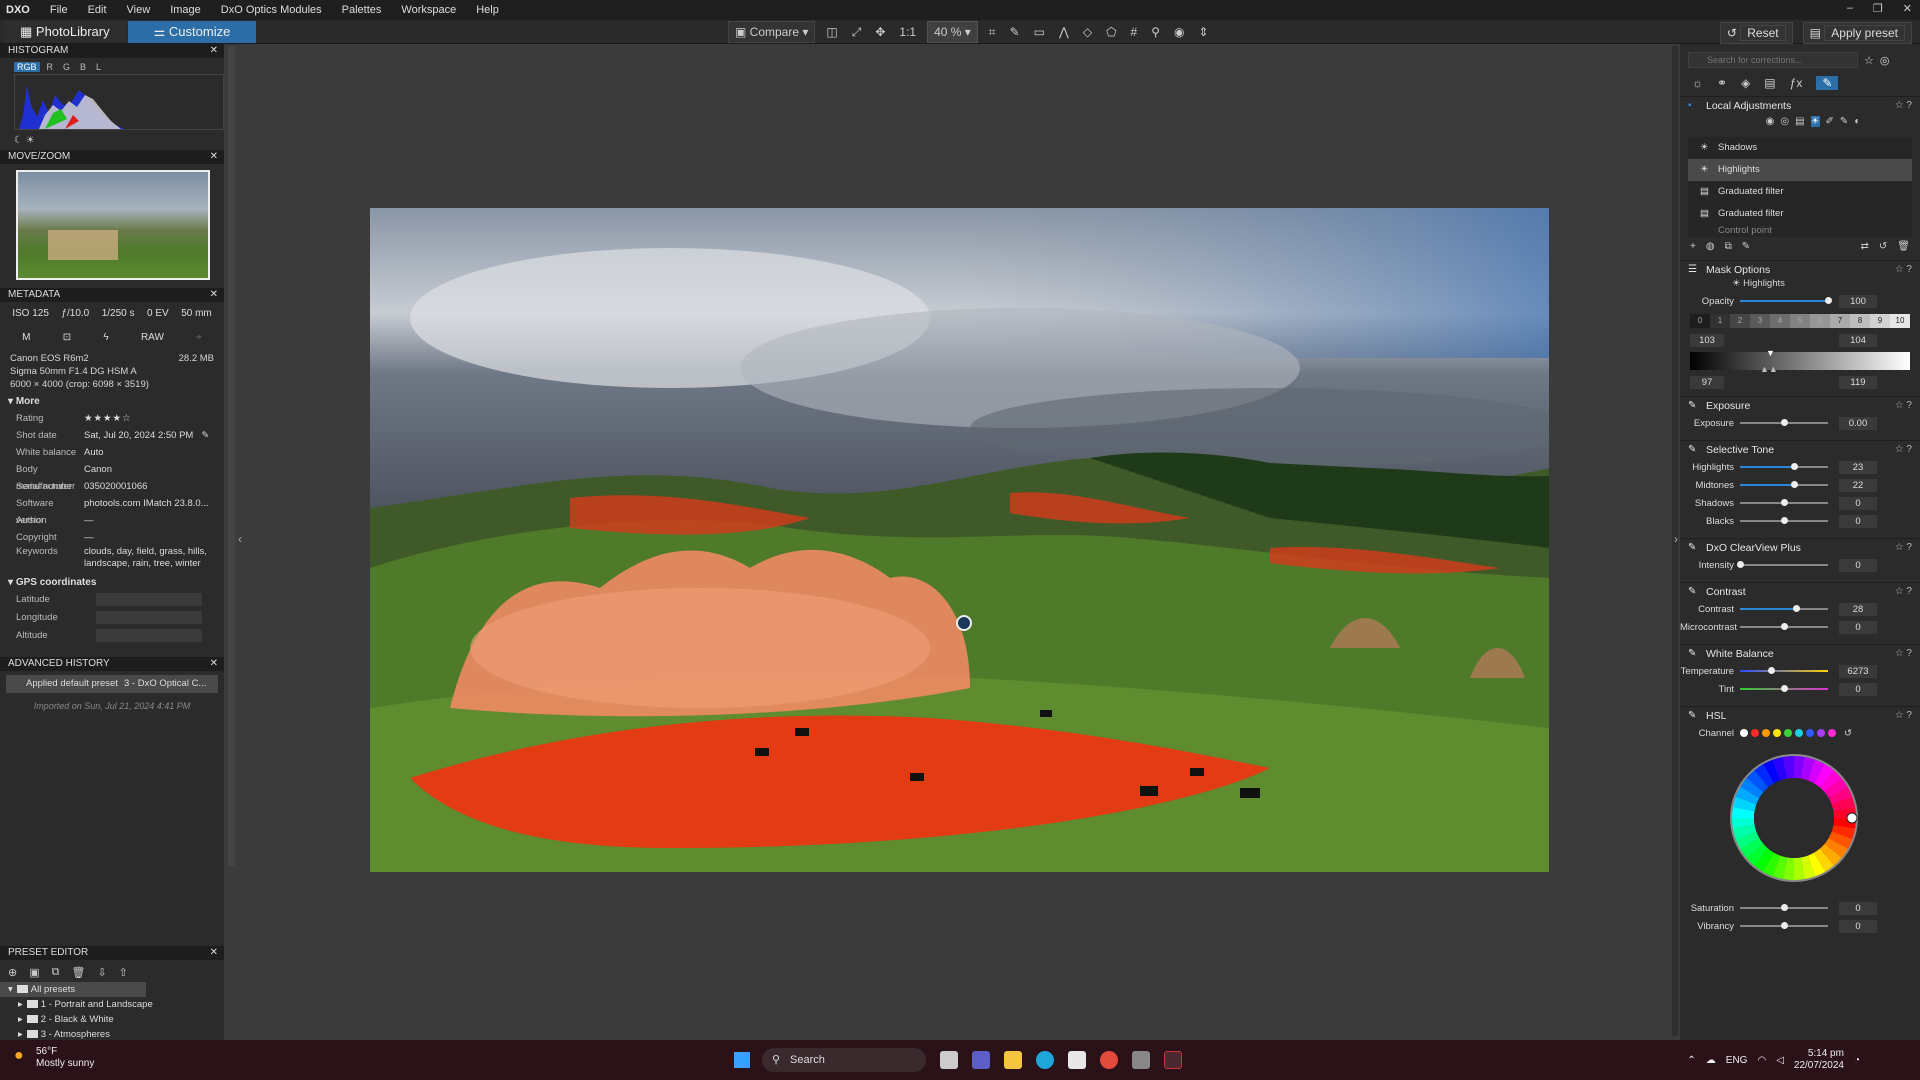  I want to click on duplicate-preset-icon: ⧉, so click(56, 972).